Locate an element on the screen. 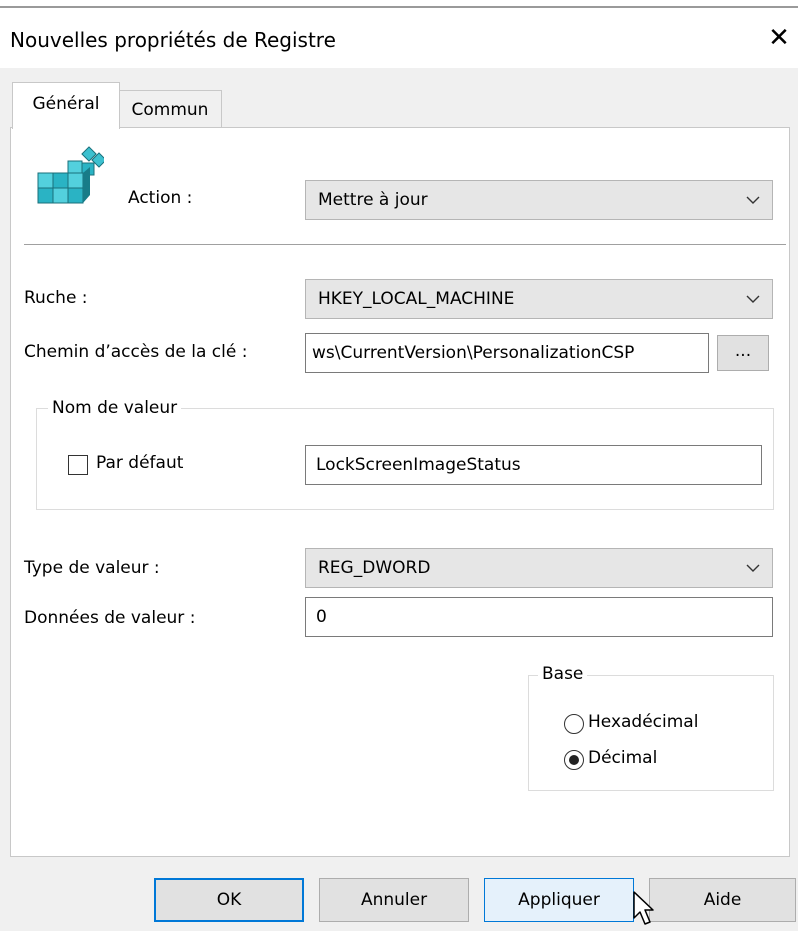  apply-button: Appliquer is located at coordinates (559, 900).